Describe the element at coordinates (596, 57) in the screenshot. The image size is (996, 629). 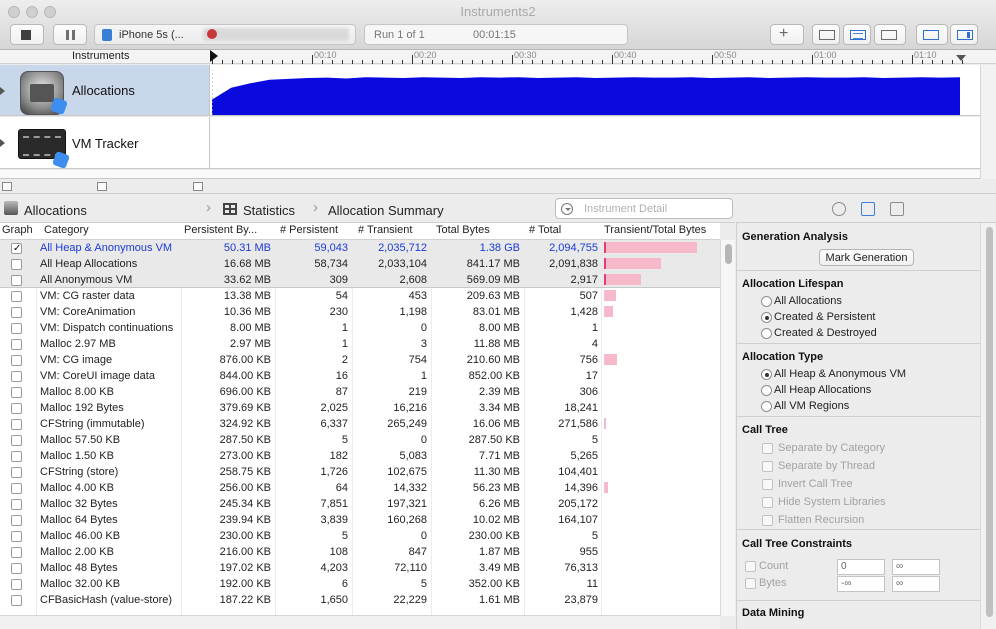
I see `time-ruler: 00:10 00:20 00:30 00:40 00:50 01:00 01:10` at that location.